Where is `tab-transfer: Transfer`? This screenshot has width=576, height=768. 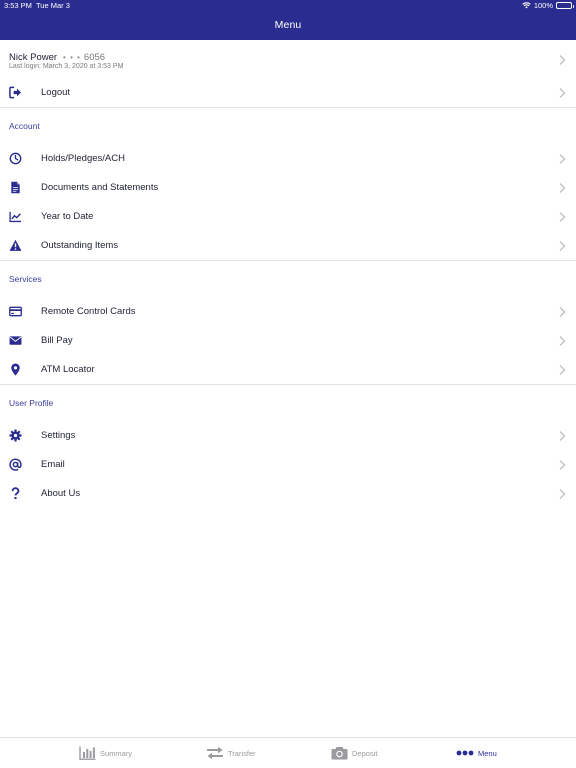 tab-transfer: Transfer is located at coordinates (231, 753).